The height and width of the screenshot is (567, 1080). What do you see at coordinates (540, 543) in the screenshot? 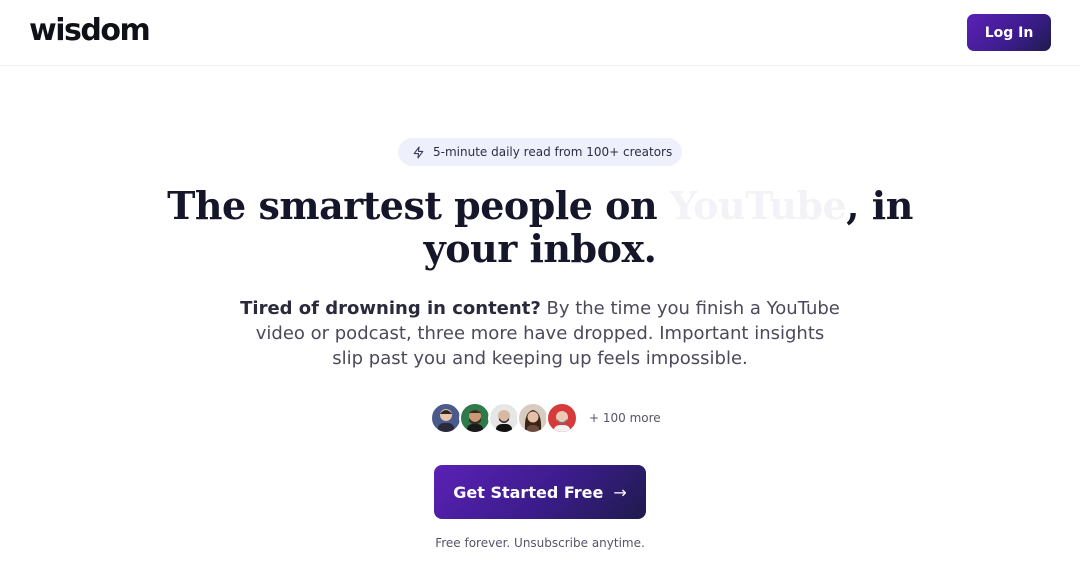
I see `footnote: Free forever. Unsubscribe anytime.` at bounding box center [540, 543].